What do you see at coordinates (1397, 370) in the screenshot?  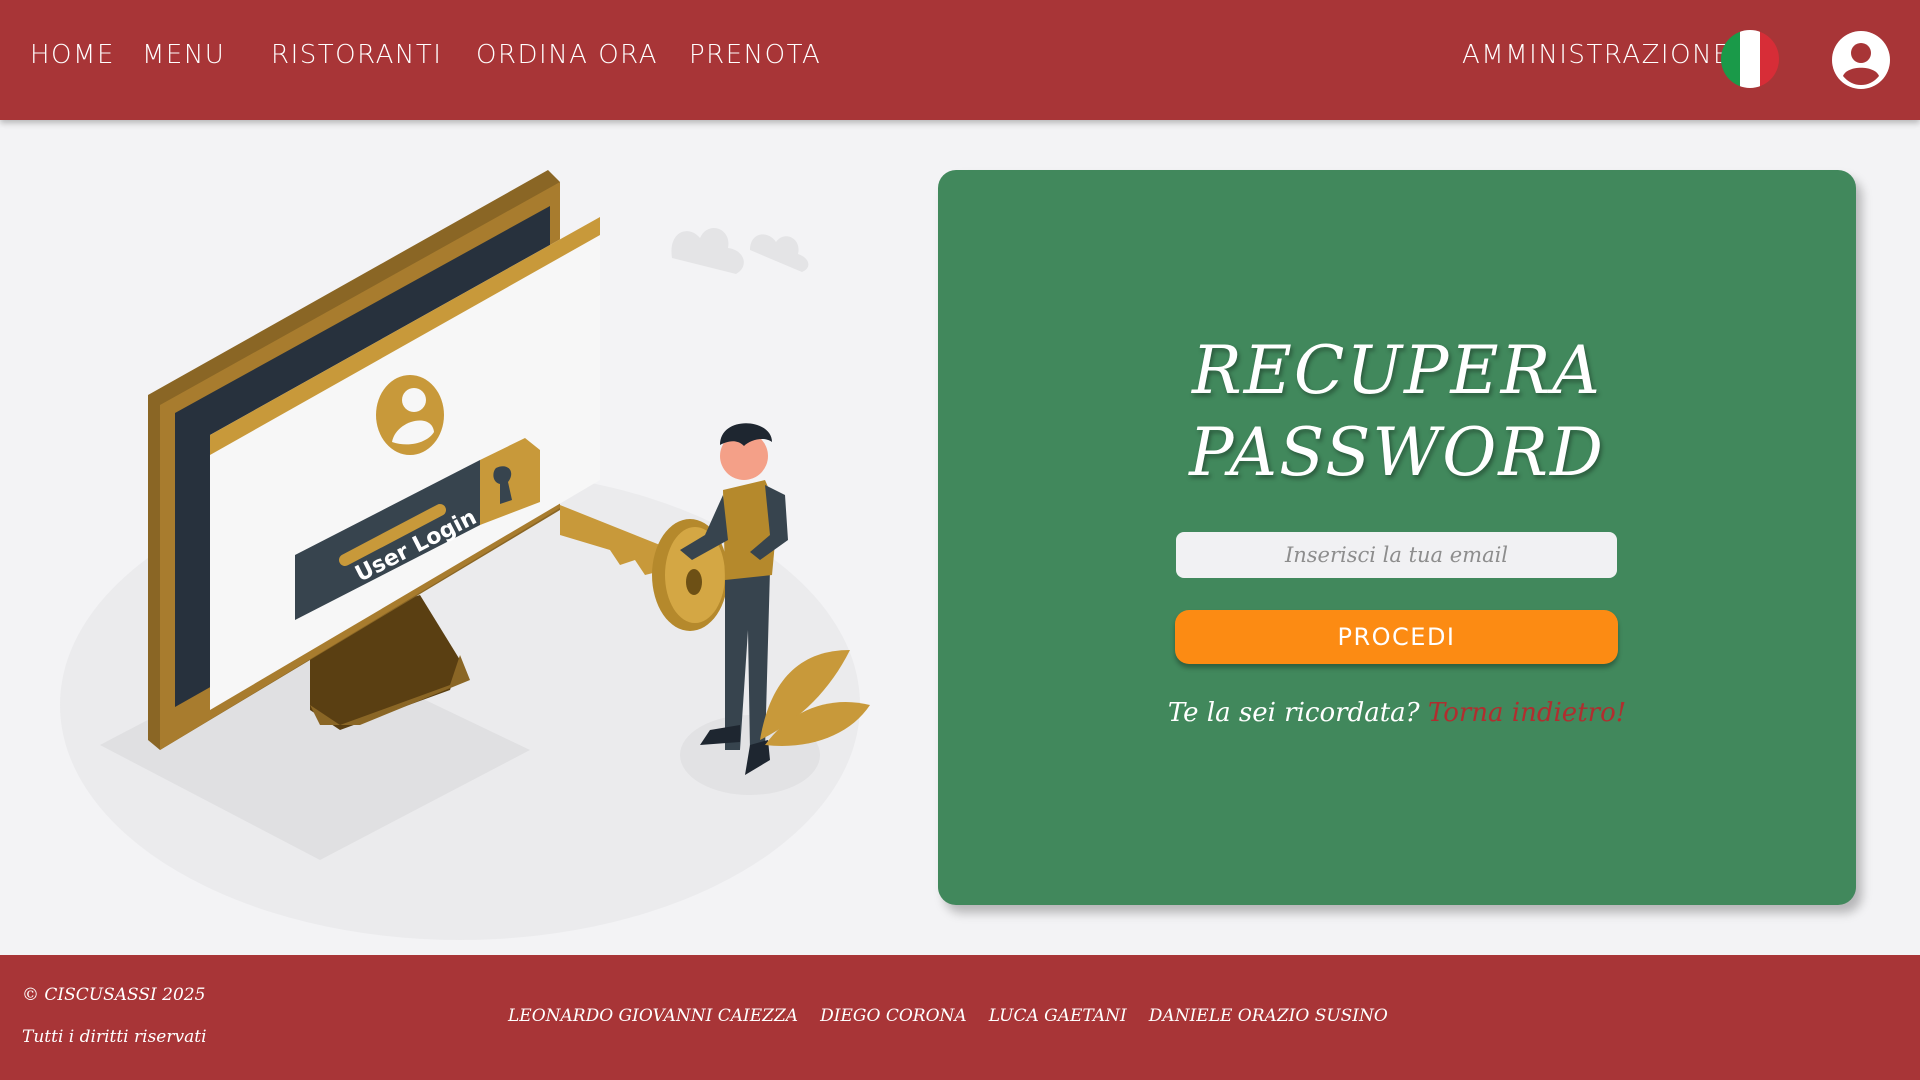 I see `title-line-recupera: RECUPERA` at bounding box center [1397, 370].